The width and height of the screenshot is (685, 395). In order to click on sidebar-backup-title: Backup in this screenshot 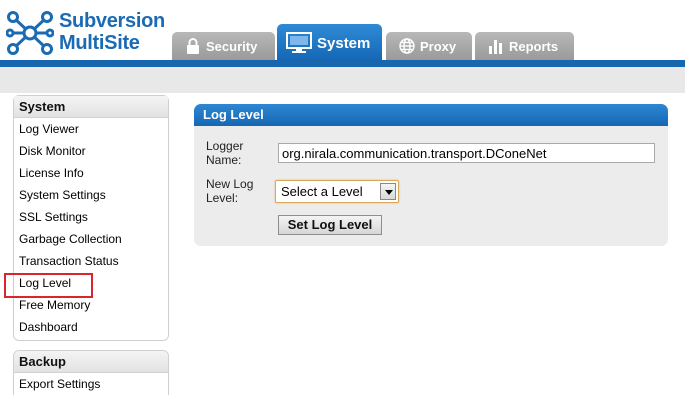, I will do `click(91, 362)`.